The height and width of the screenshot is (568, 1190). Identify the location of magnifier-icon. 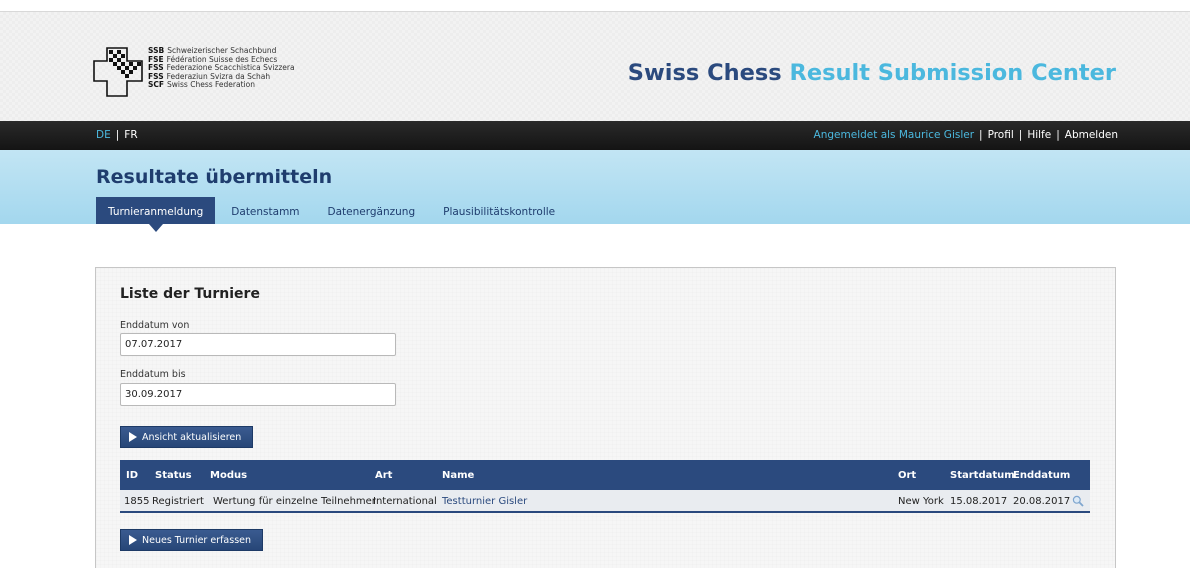
(1078, 501).